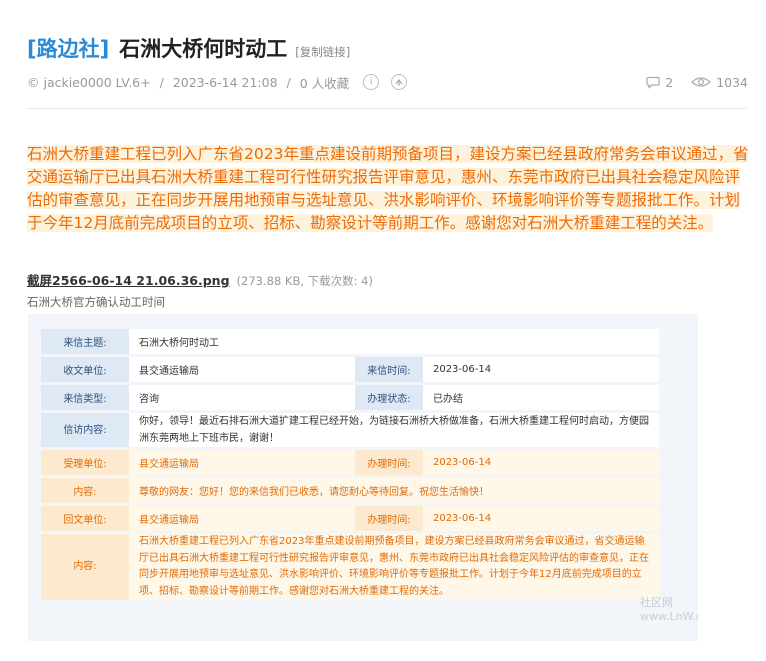 This screenshot has width=766, height=661. What do you see at coordinates (68, 48) in the screenshot?
I see `category-tag: [路边社]` at bounding box center [68, 48].